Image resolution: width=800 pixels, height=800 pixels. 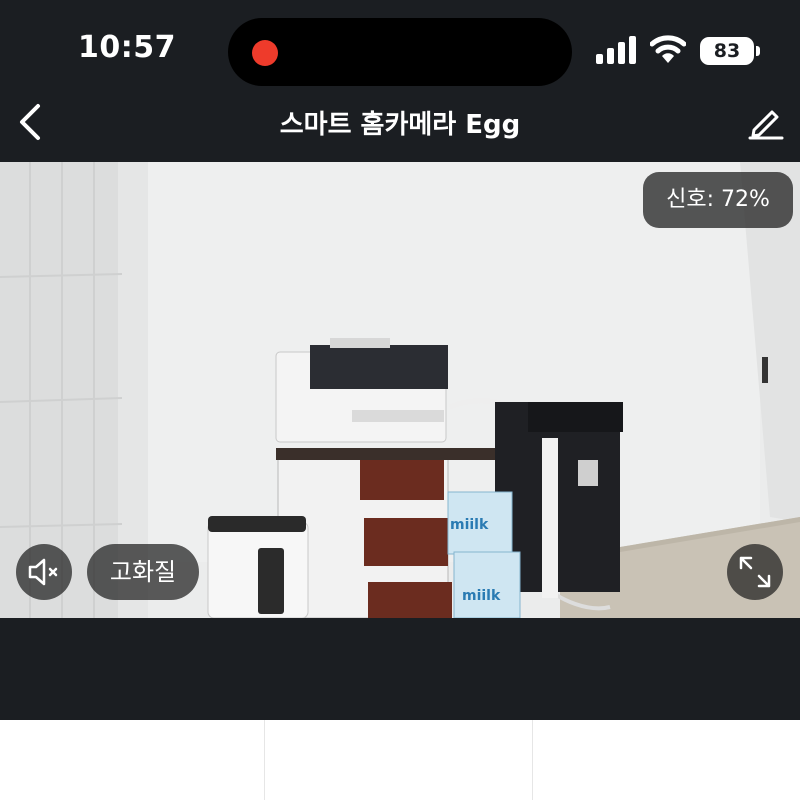 What do you see at coordinates (265, 53) in the screenshot?
I see `recording-indicator-icon` at bounding box center [265, 53].